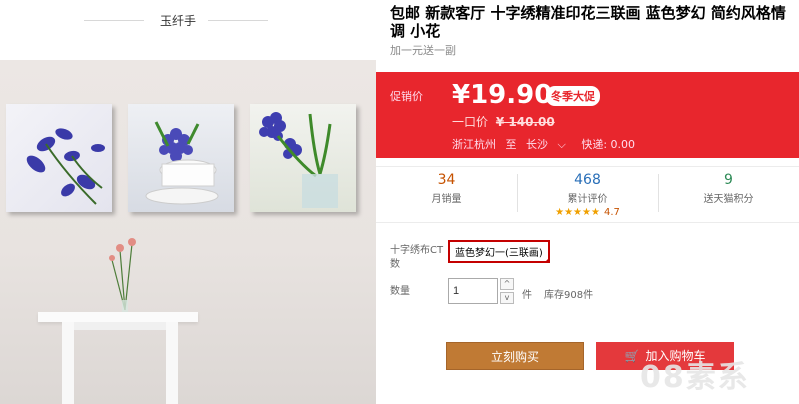  I want to click on selected-check-icon, so click(546, 260).